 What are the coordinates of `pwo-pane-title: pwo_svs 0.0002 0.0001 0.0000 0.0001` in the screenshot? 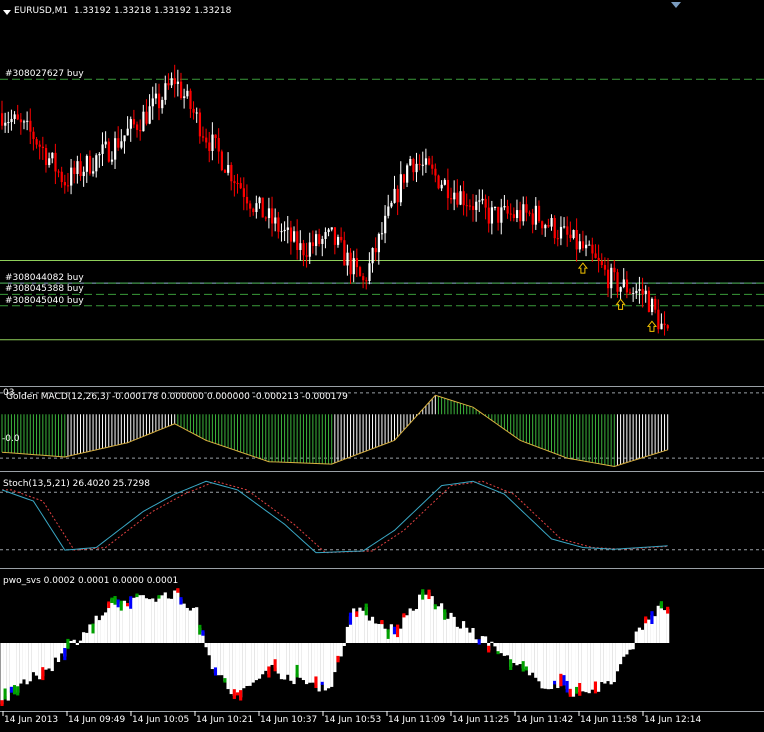 It's located at (91, 581).